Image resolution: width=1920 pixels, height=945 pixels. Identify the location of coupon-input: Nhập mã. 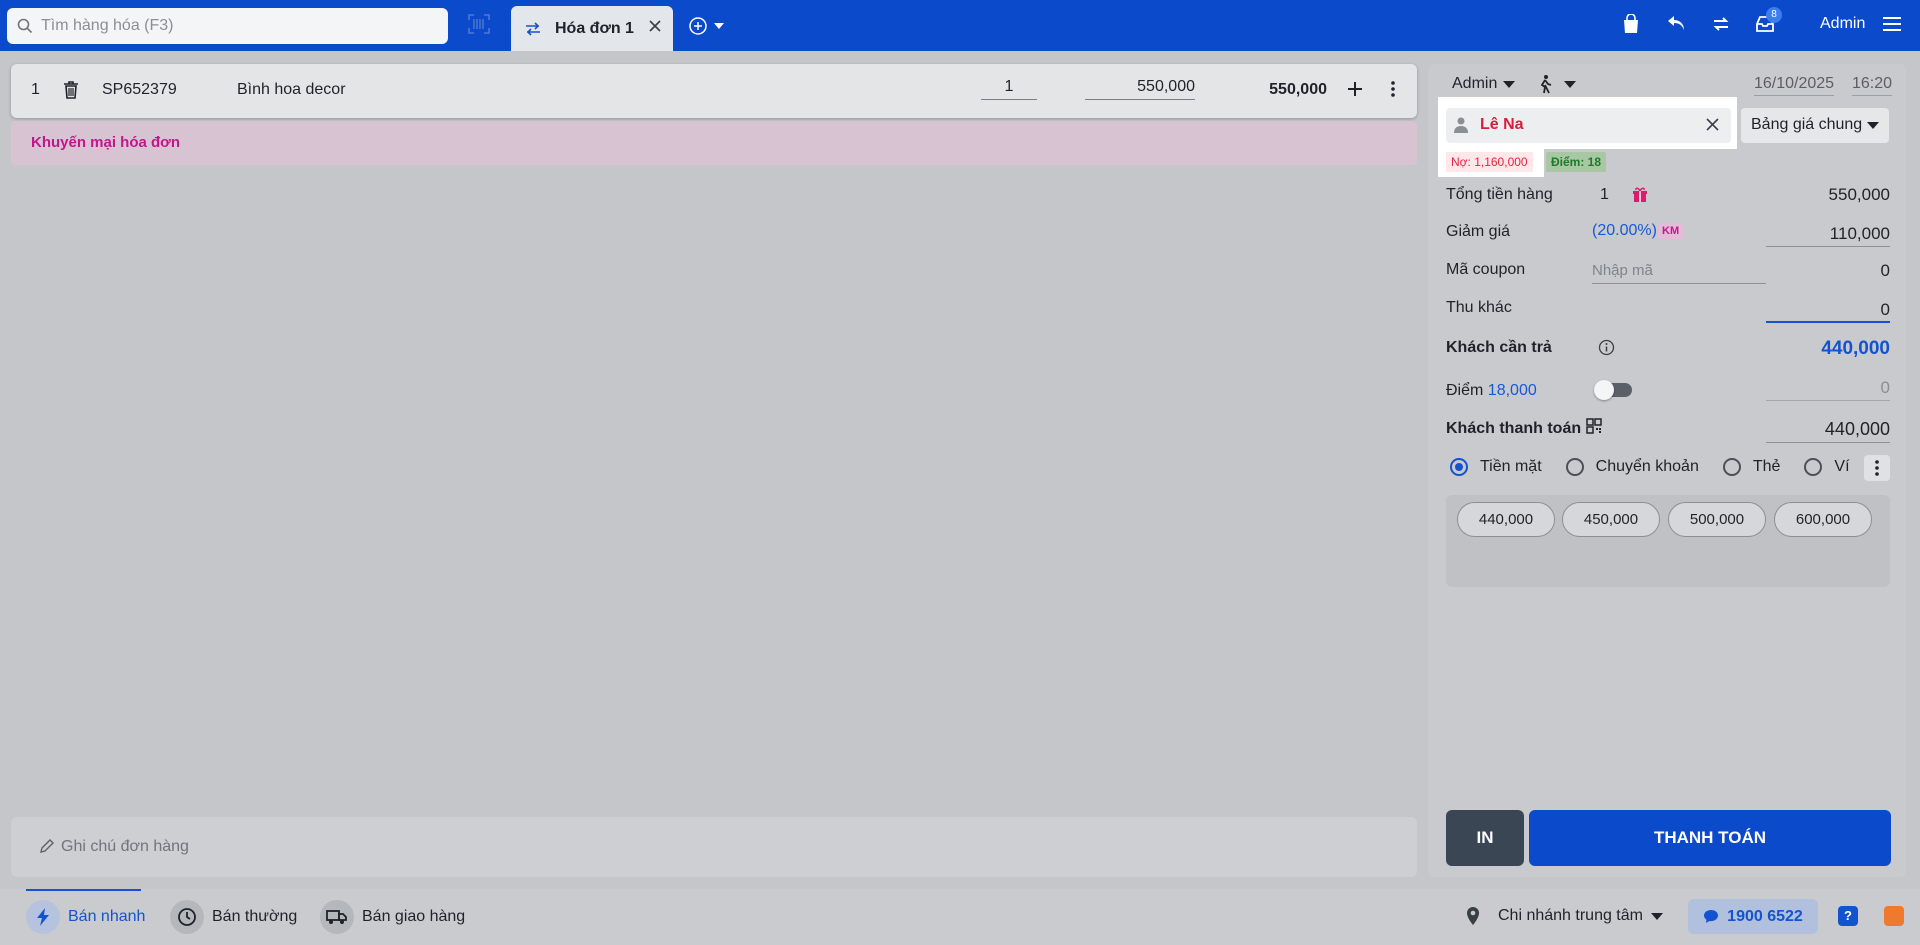
(1679, 273).